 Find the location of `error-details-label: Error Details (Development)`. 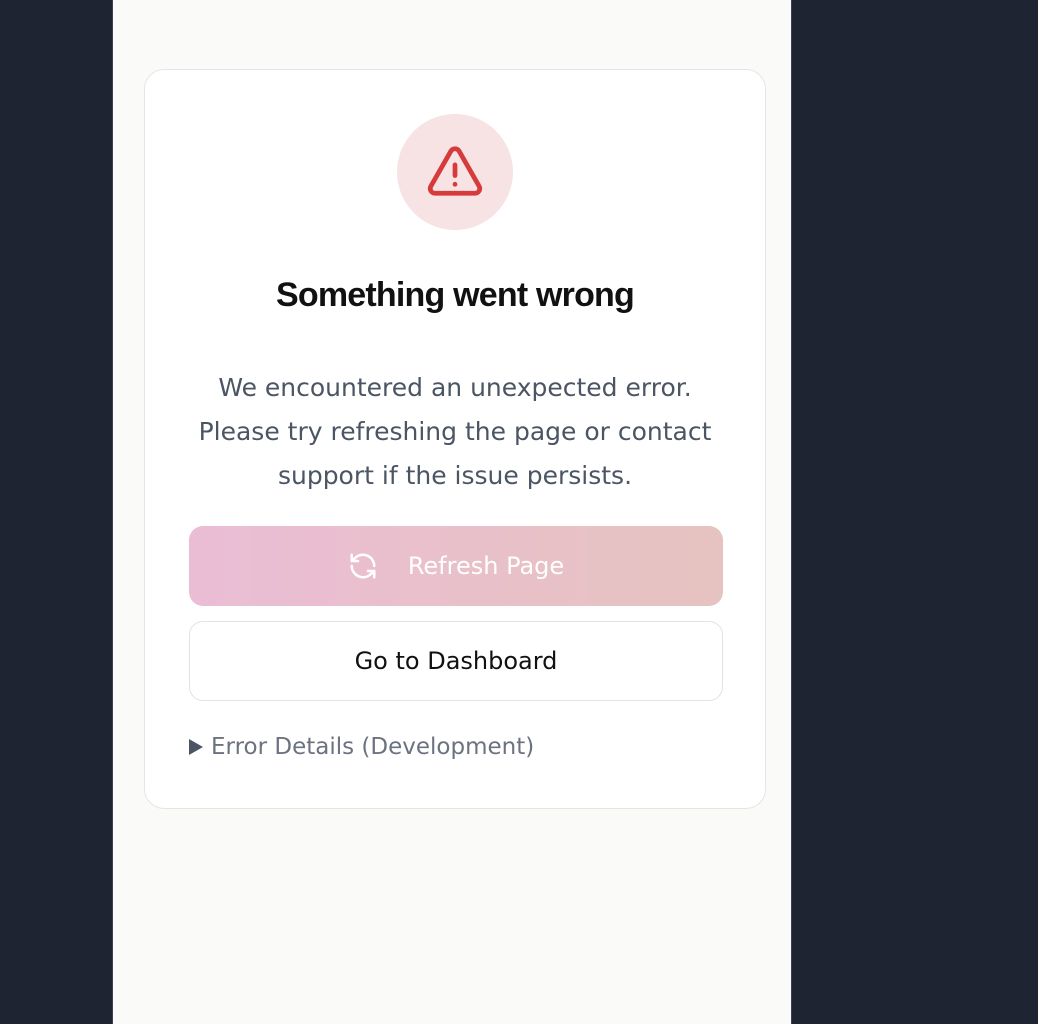

error-details-label: Error Details (Development) is located at coordinates (373, 747).